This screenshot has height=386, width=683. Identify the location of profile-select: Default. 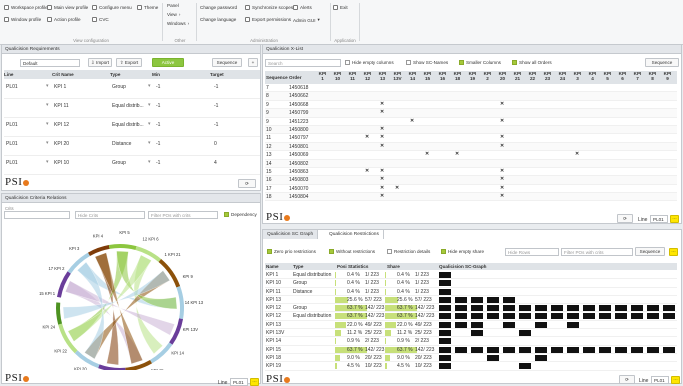
(50, 63).